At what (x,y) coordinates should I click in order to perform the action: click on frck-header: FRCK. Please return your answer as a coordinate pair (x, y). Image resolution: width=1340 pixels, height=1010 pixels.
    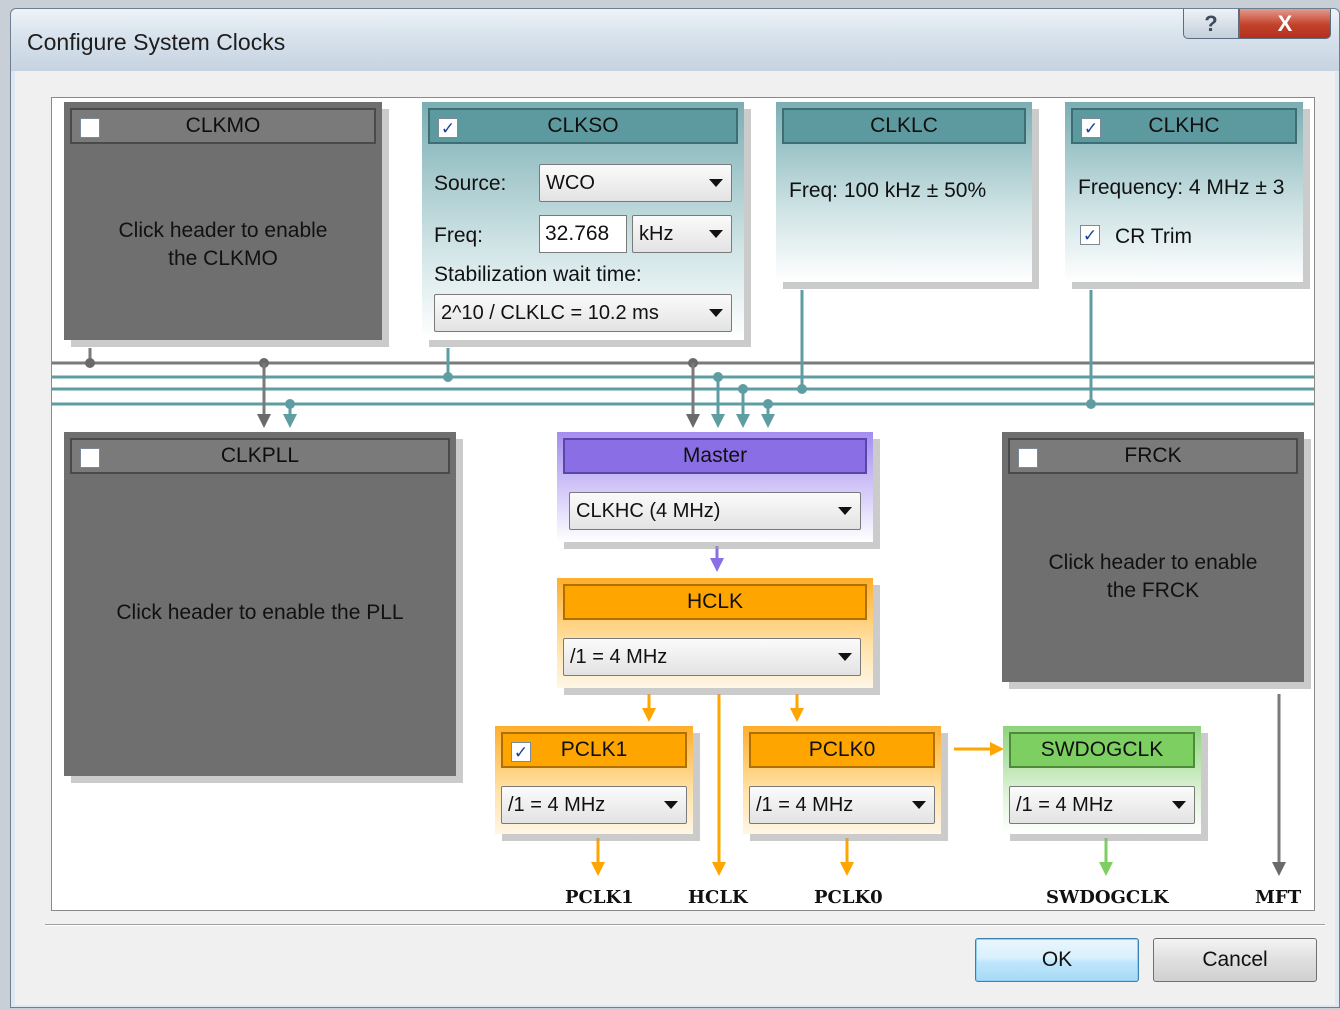
    Looking at the image, I should click on (1153, 456).